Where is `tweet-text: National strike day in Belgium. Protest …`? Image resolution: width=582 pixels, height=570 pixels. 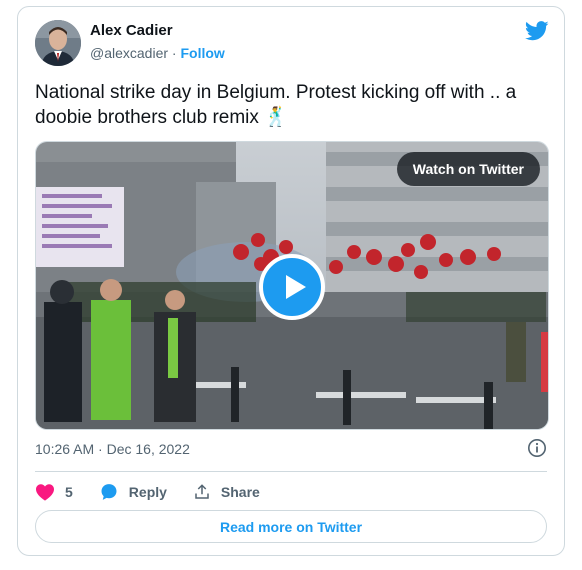 tweet-text: National strike day in Belgium. Protest … is located at coordinates (276, 105).